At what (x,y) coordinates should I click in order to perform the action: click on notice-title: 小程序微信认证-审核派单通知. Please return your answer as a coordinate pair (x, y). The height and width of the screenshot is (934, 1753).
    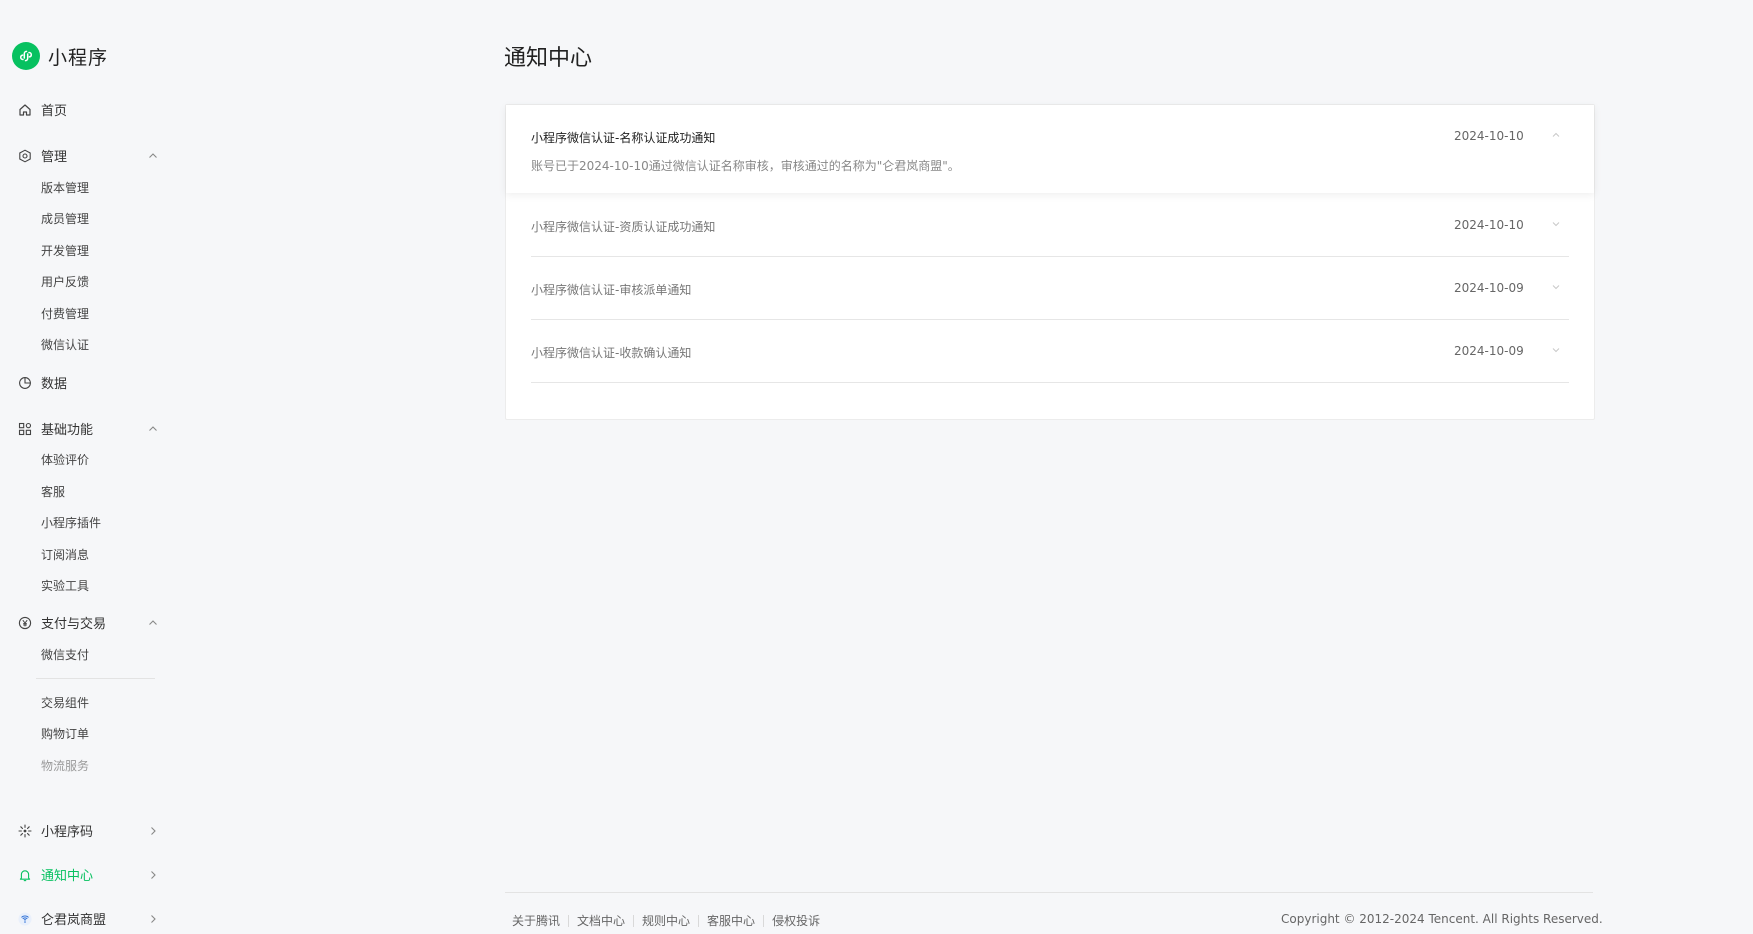
    Looking at the image, I should click on (611, 290).